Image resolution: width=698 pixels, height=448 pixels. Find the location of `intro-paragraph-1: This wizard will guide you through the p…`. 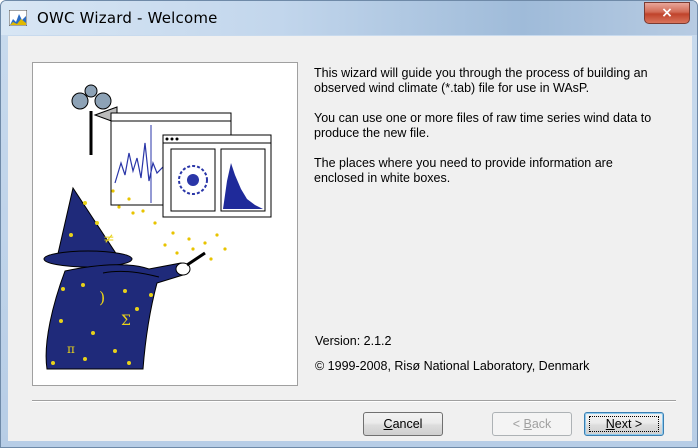

intro-paragraph-1: This wizard will guide you through the p… is located at coordinates (481, 80).